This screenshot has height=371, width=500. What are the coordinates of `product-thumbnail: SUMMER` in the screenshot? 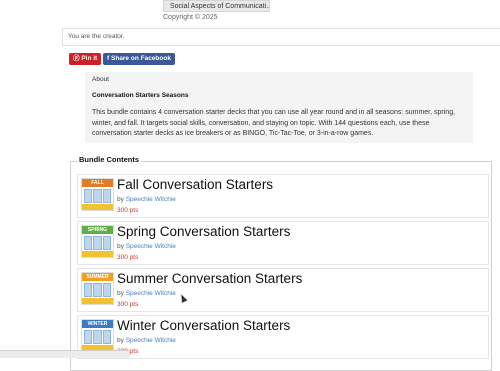 It's located at (97, 288).